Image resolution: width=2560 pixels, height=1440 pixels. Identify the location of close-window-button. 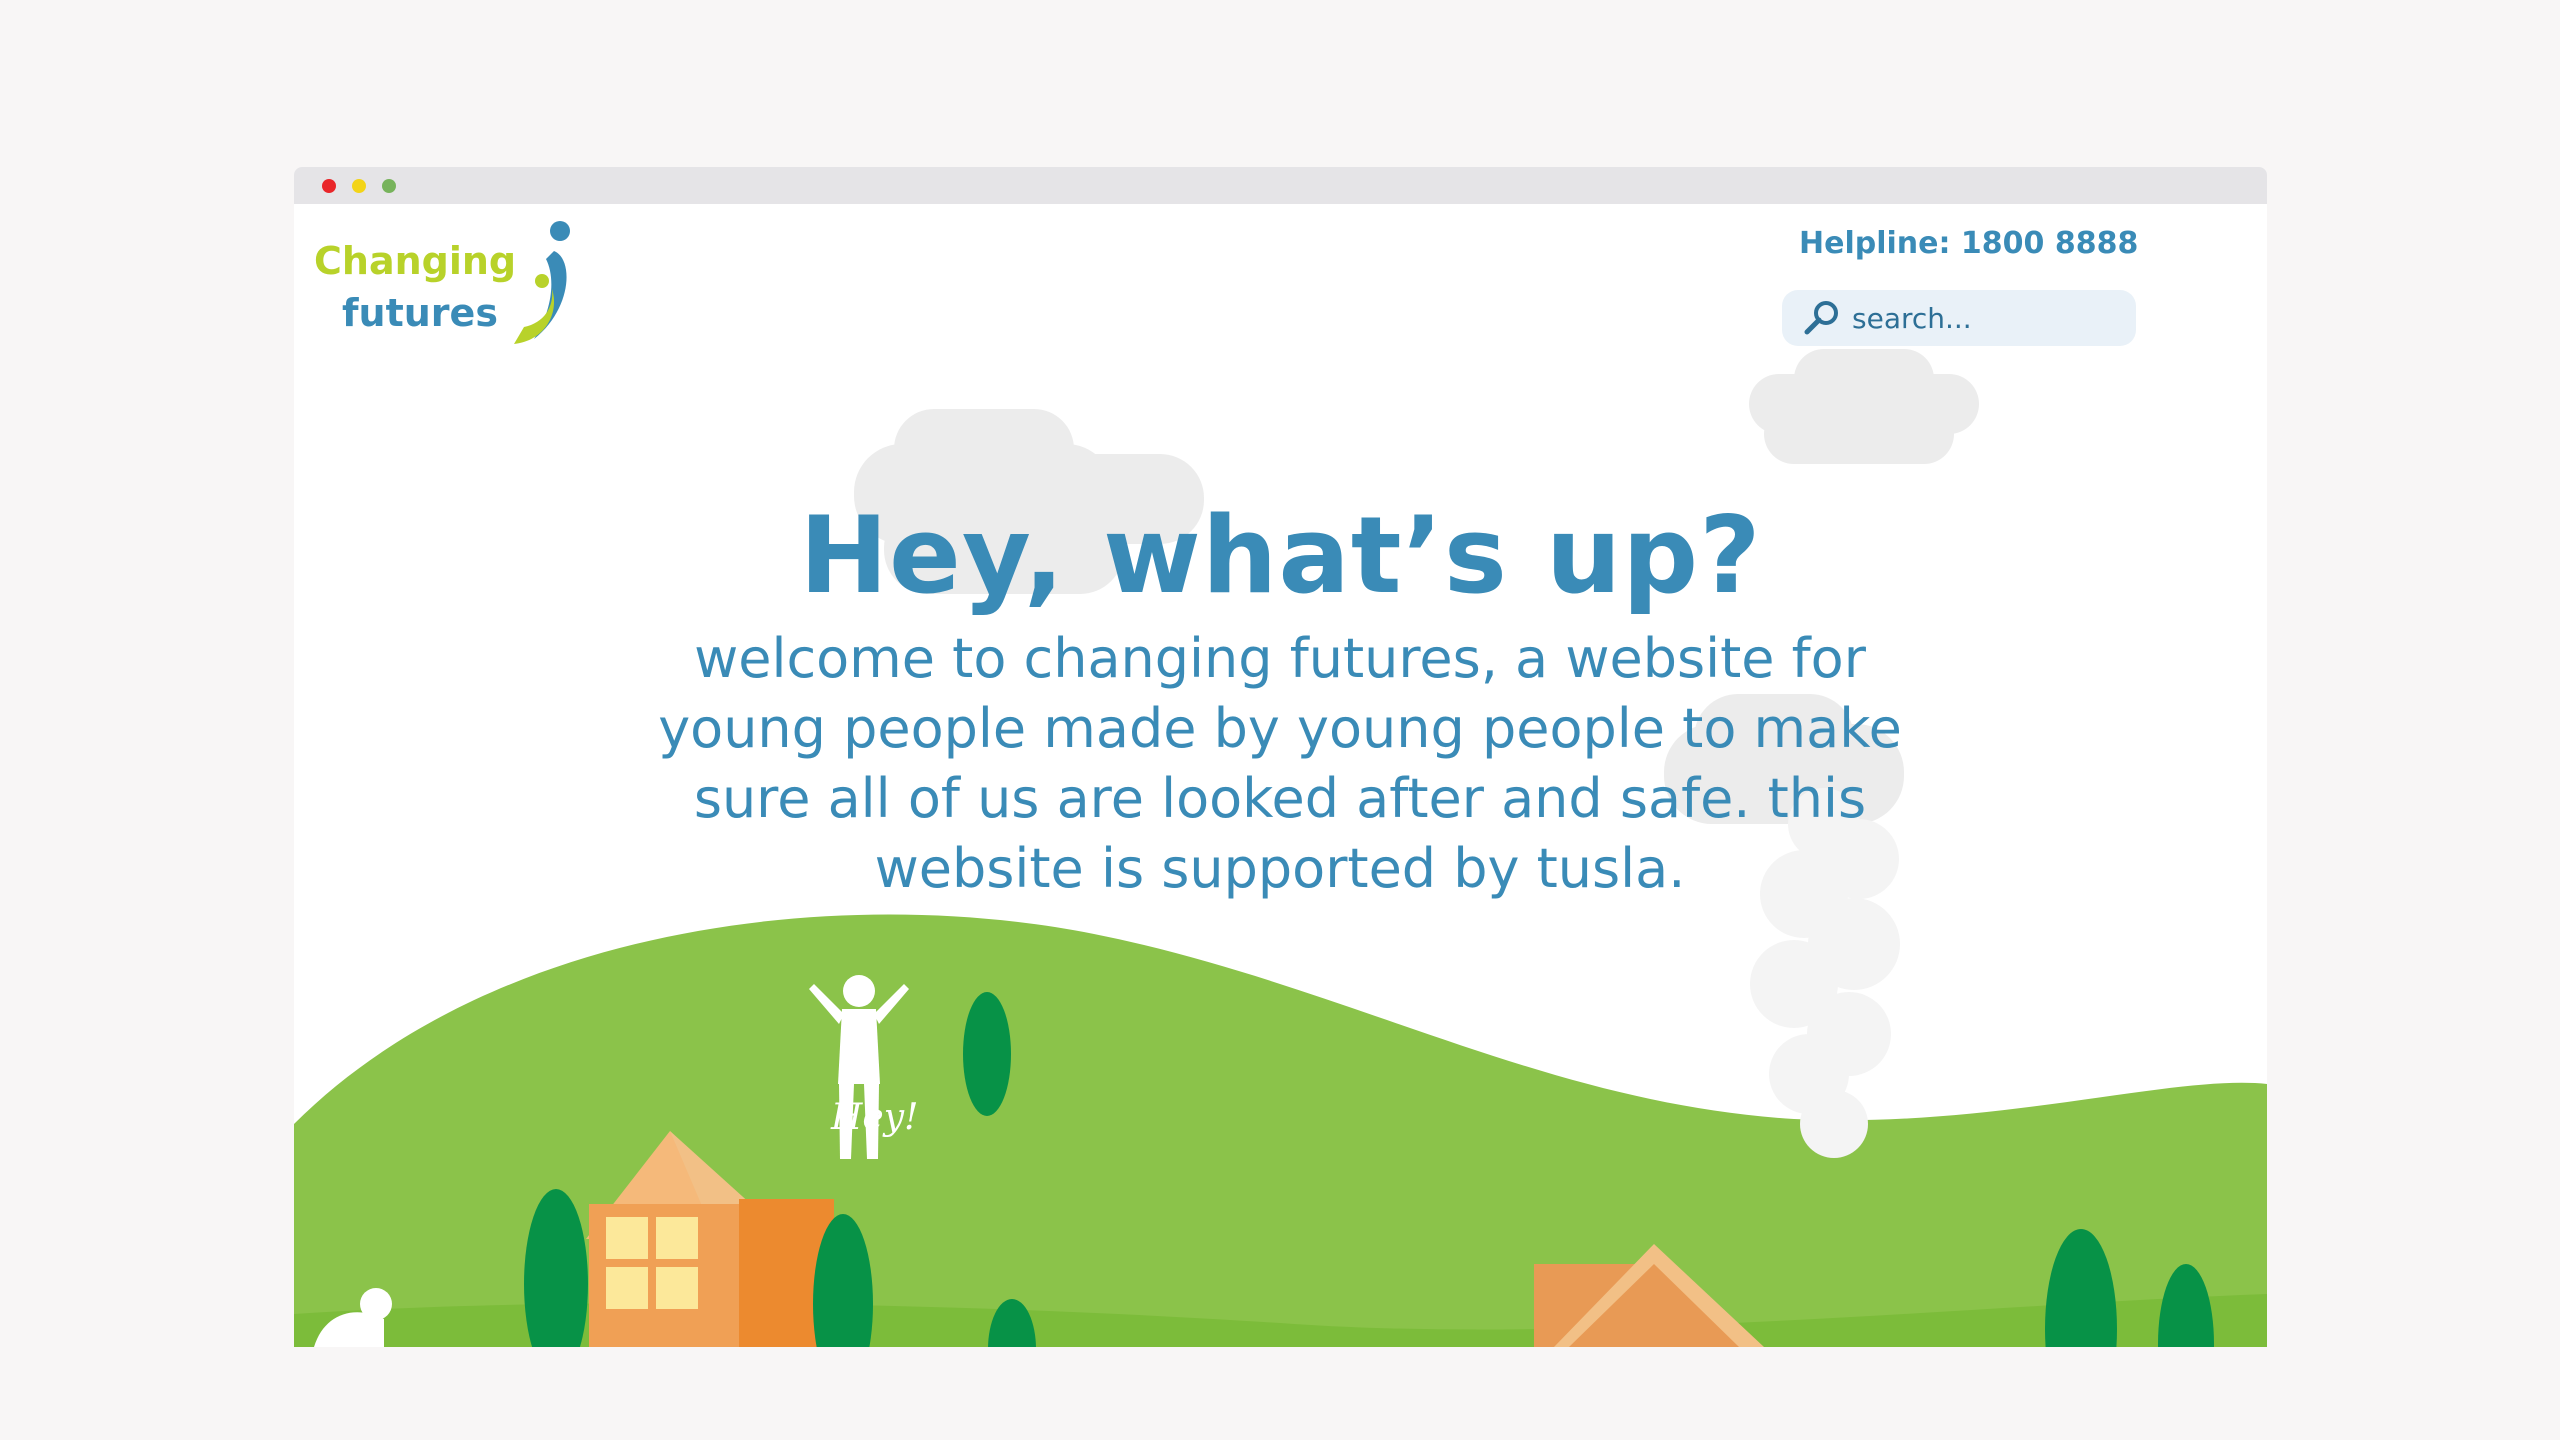
(329, 186).